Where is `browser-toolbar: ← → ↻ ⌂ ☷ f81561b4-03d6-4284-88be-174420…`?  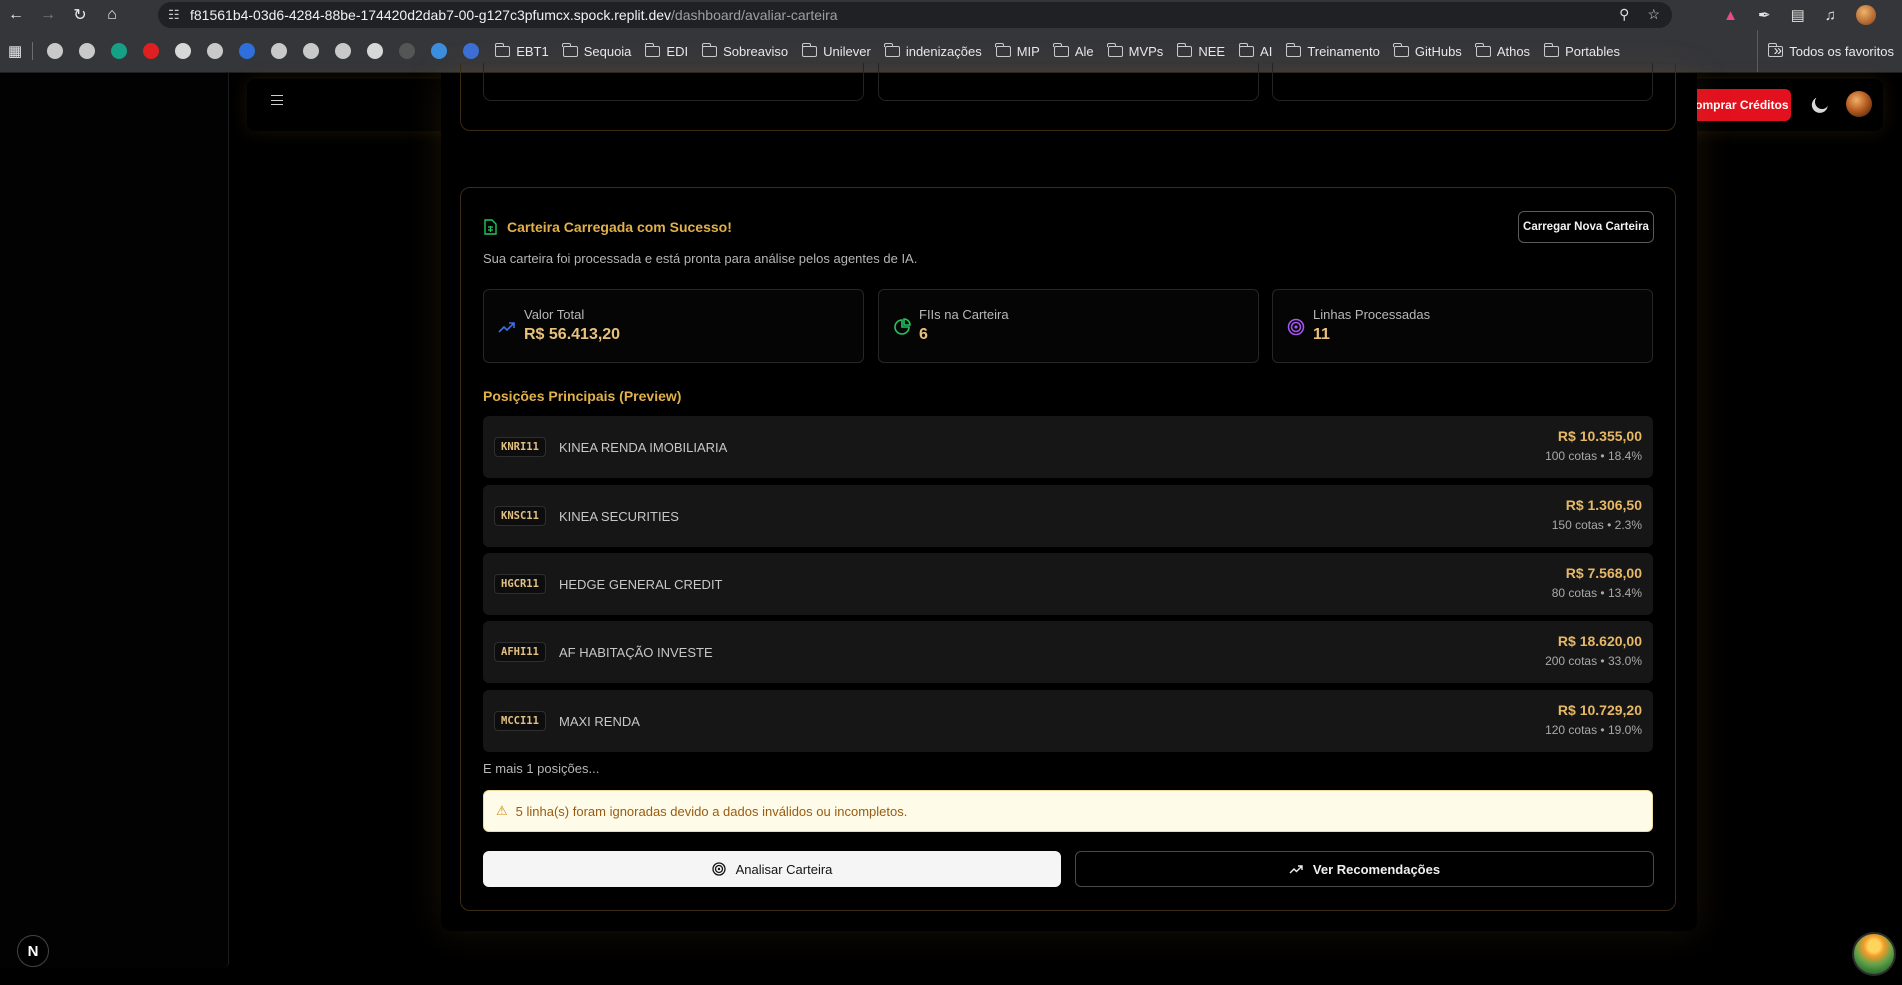 browser-toolbar: ← → ↻ ⌂ ☷ f81561b4-03d6-4284-88be-174420… is located at coordinates (951, 15).